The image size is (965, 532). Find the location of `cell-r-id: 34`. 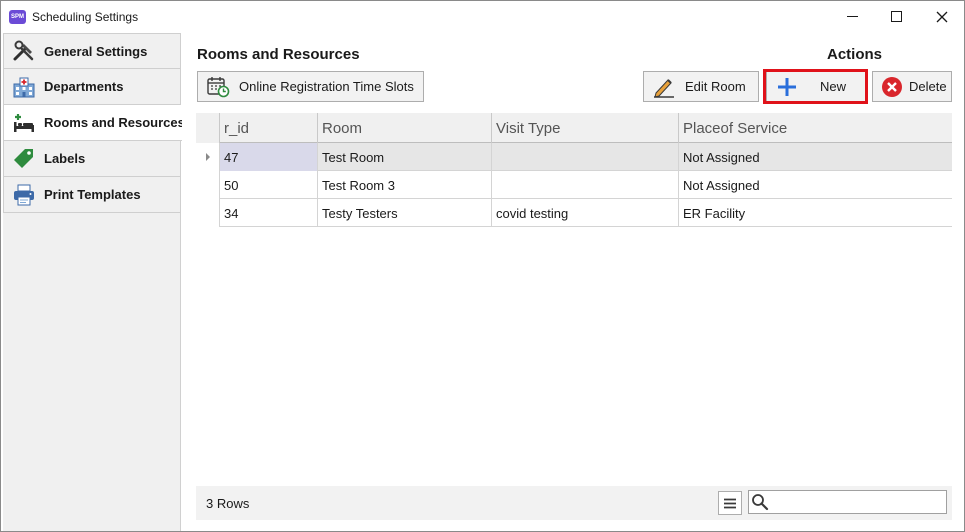

cell-r-id: 34 is located at coordinates (268, 213).